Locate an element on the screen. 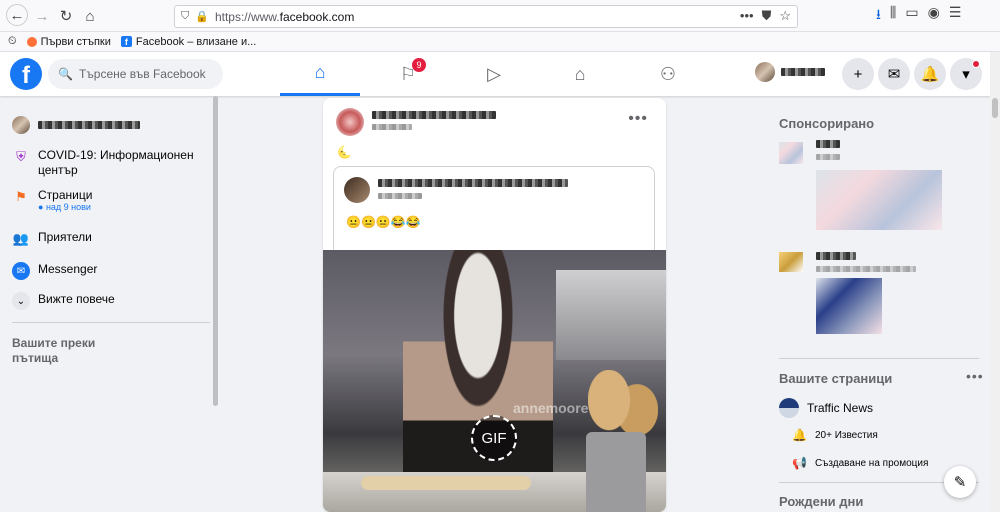  post-author is located at coordinates (434, 115).